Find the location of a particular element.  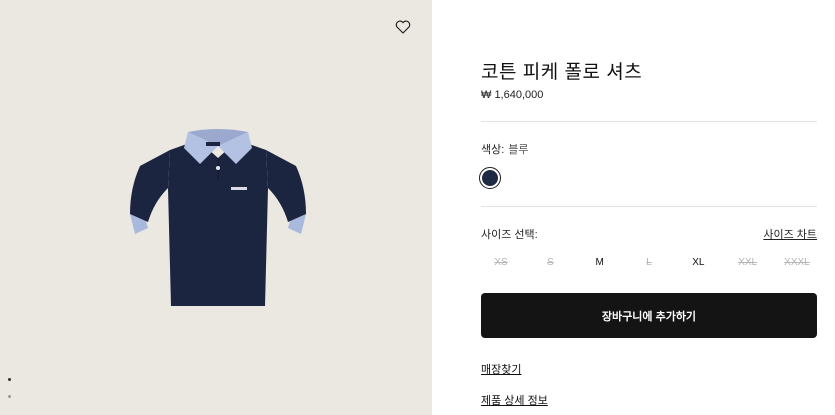

product-image is located at coordinates (218, 218).